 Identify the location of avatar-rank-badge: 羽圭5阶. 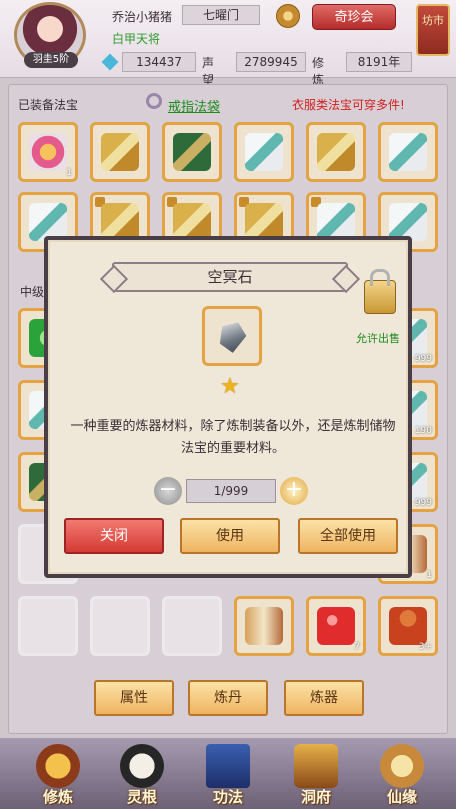
(51, 60).